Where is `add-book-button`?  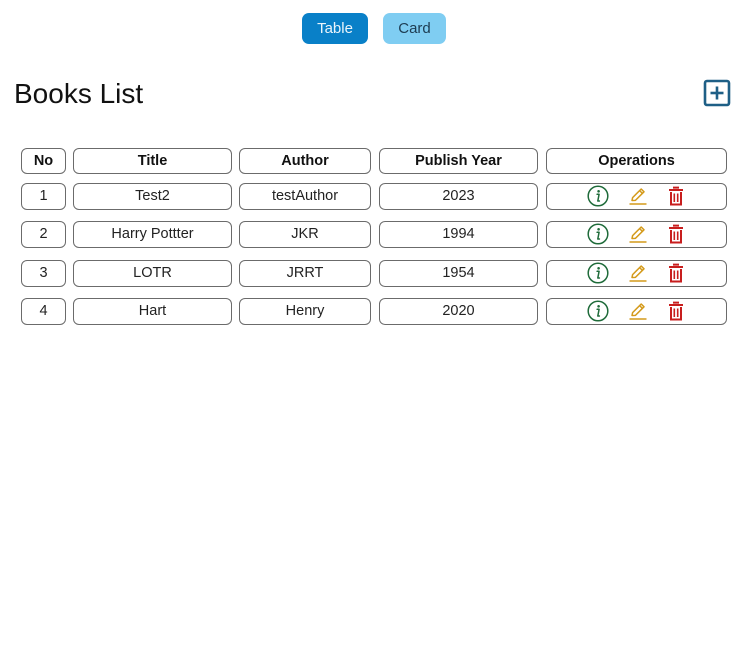
add-book-button is located at coordinates (717, 93).